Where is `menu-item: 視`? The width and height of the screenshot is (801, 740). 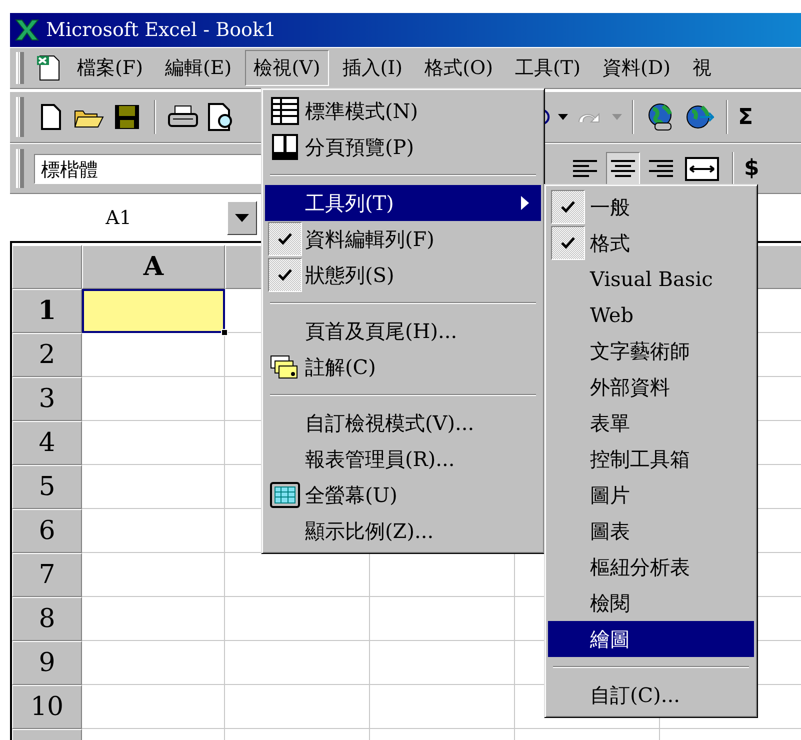 menu-item: 視 is located at coordinates (702, 68).